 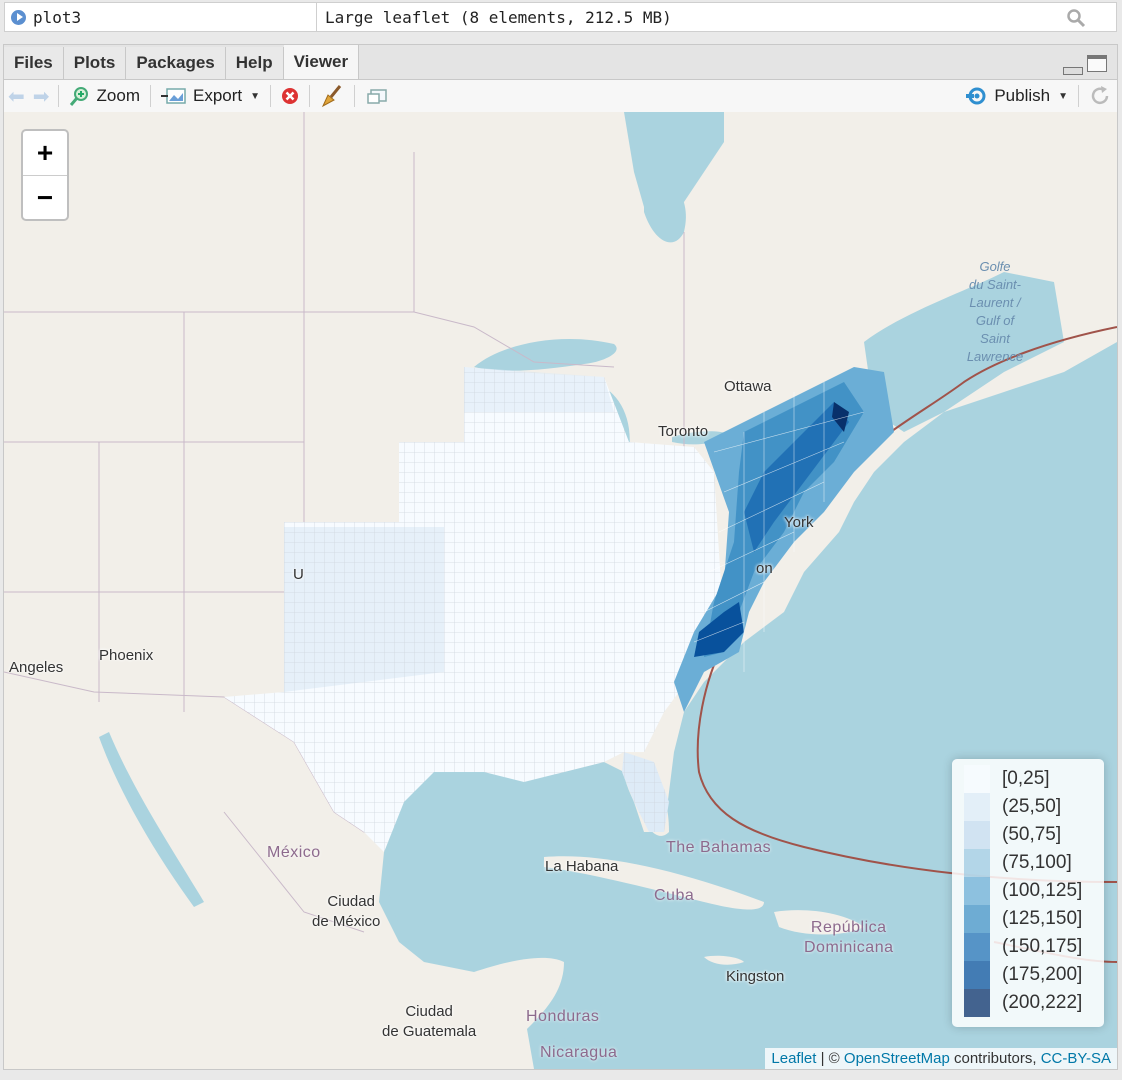 I want to click on license-link: CC-BY-SA, so click(x=1076, y=1058).